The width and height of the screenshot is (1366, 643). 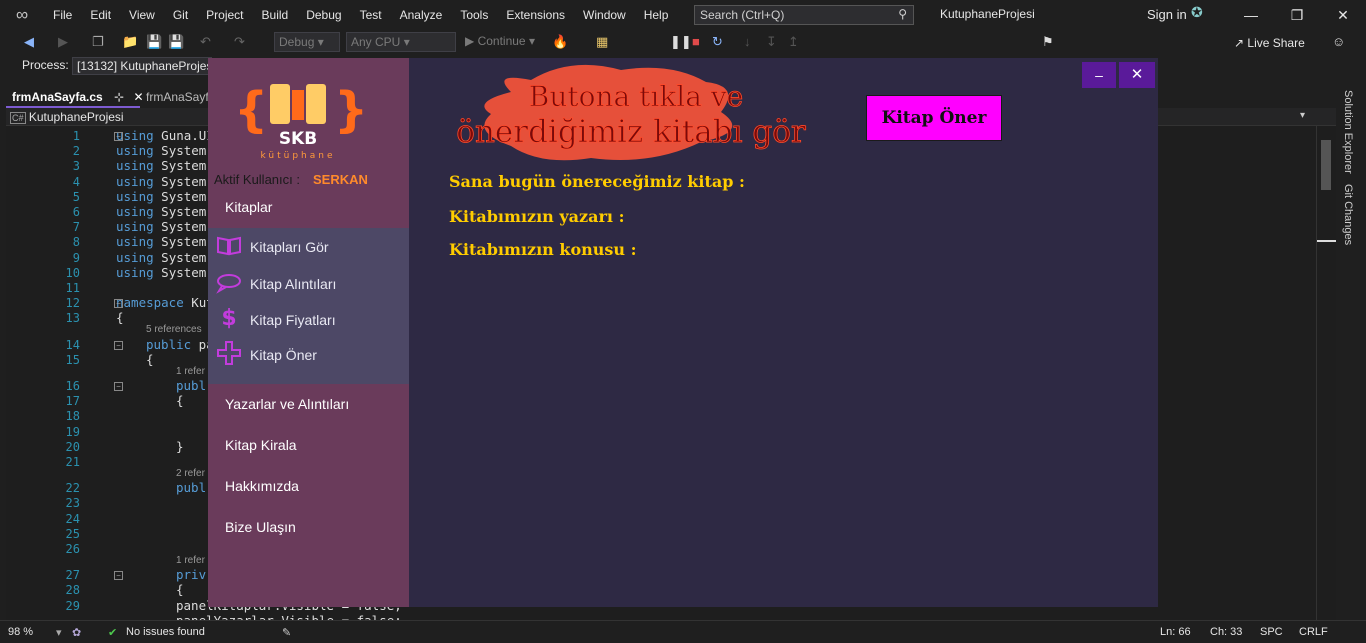 I want to click on visual-studio-logo-icon: ∞, so click(x=22, y=15).